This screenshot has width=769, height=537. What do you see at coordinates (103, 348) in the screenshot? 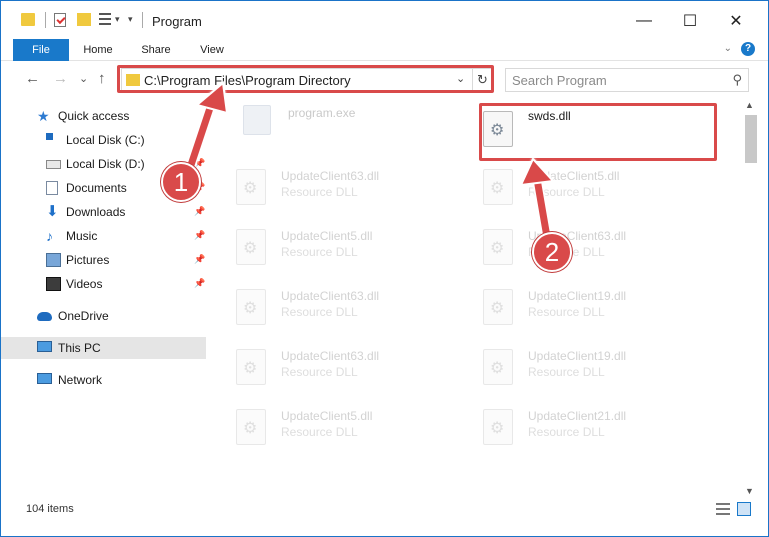
I see `sidebar-item-this-pc: This PC` at bounding box center [103, 348].